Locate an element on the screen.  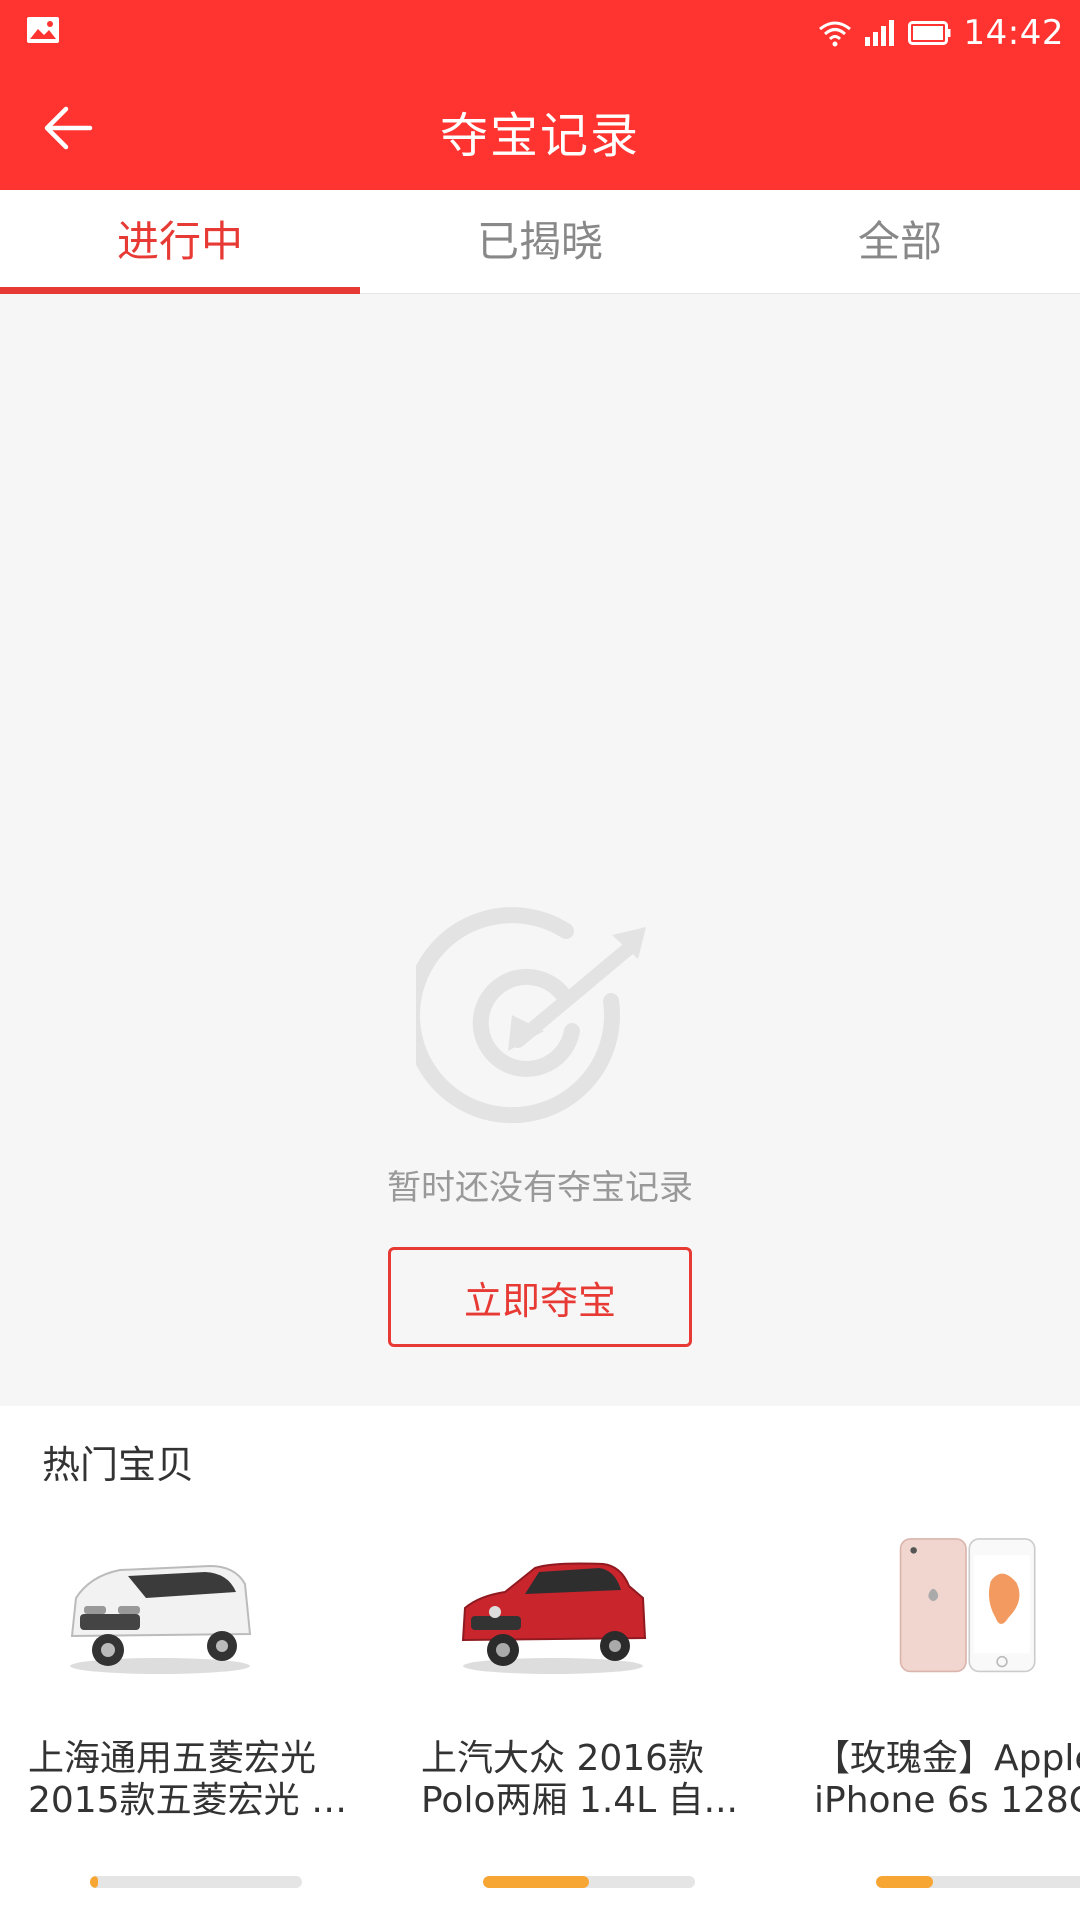
battery-icon is located at coordinates (929, 33).